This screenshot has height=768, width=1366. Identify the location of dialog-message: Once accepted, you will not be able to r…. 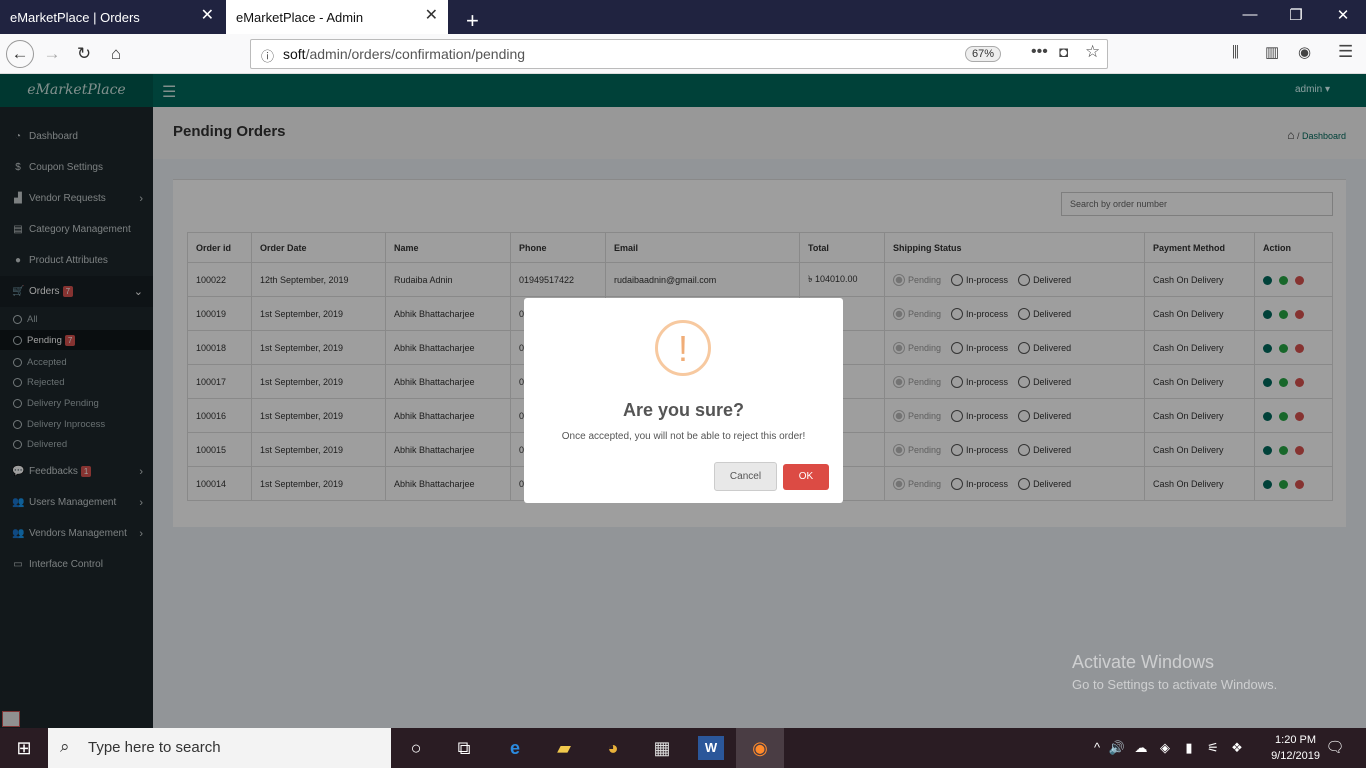
(683, 436).